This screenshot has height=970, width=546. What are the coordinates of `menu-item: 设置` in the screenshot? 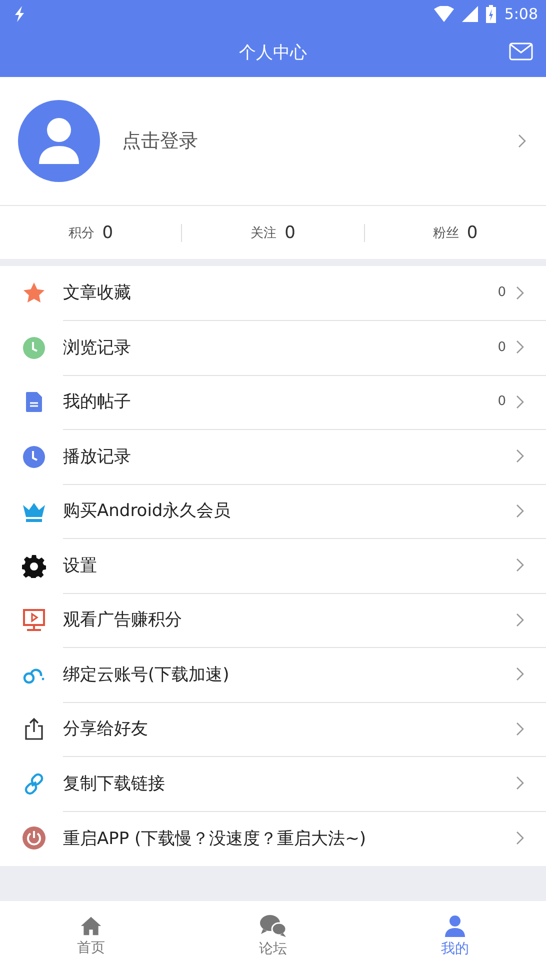 It's located at (289, 565).